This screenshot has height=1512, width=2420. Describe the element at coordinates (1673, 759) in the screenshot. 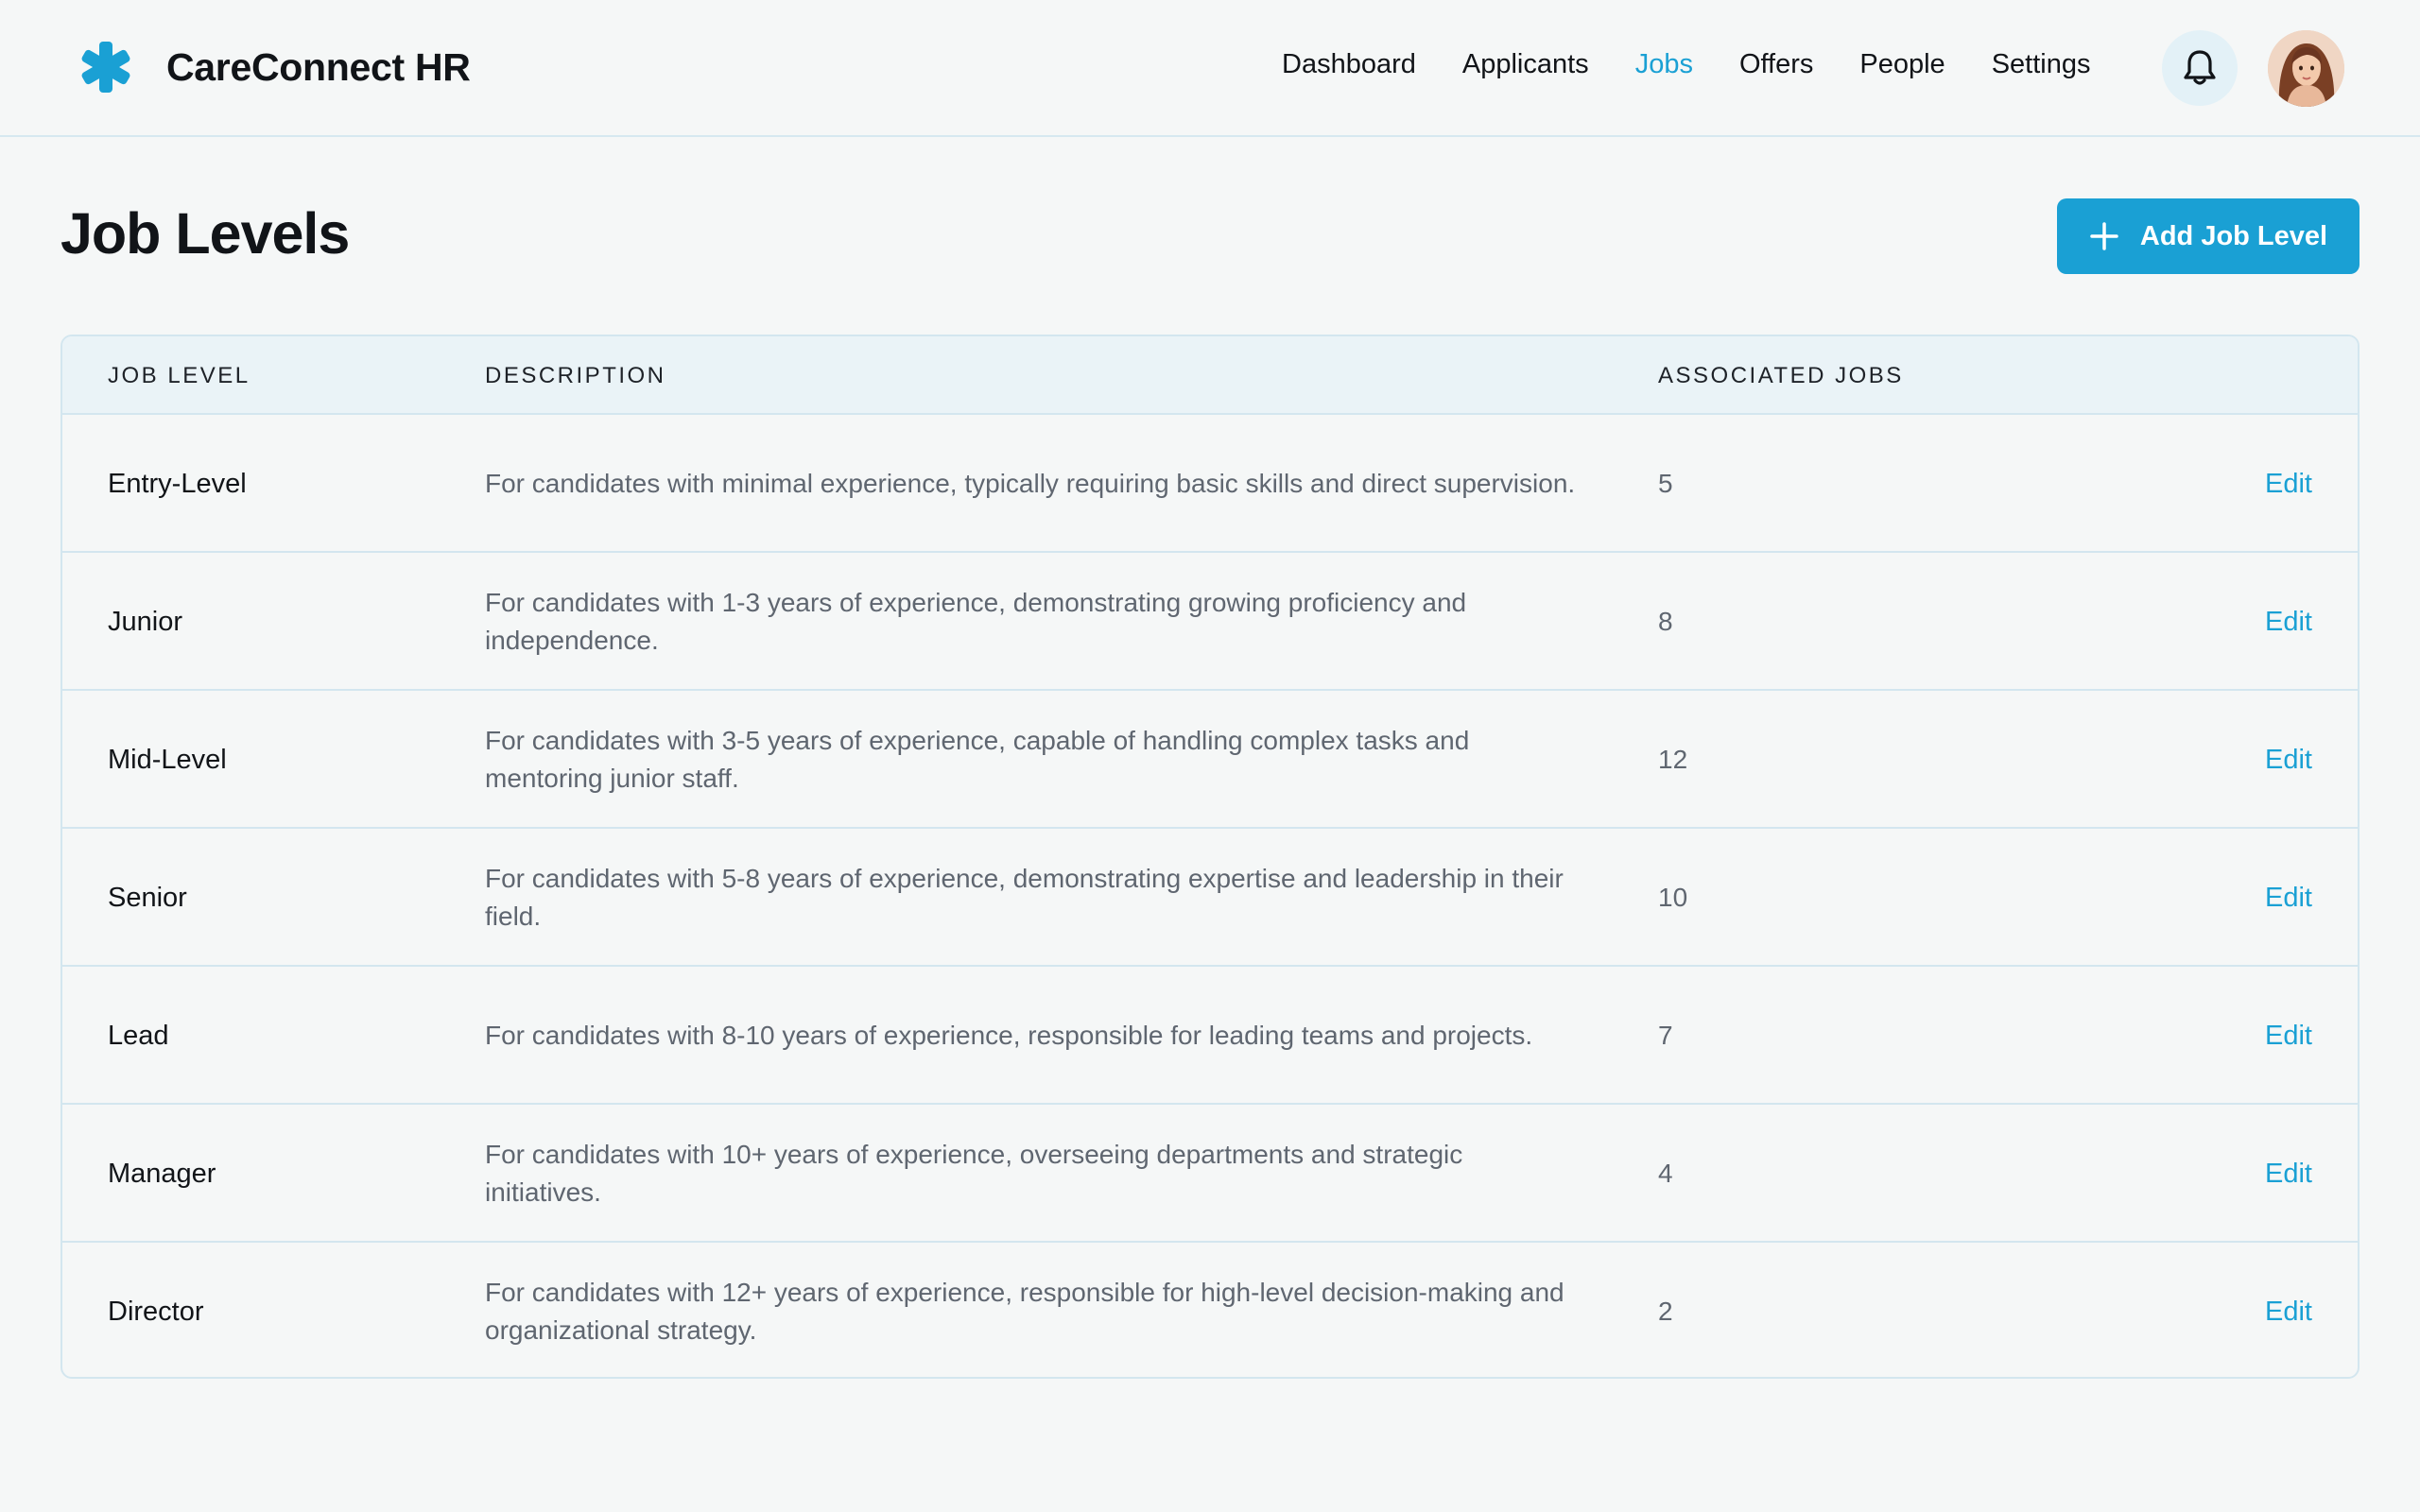

I see `associated-jobs-count: 12` at that location.